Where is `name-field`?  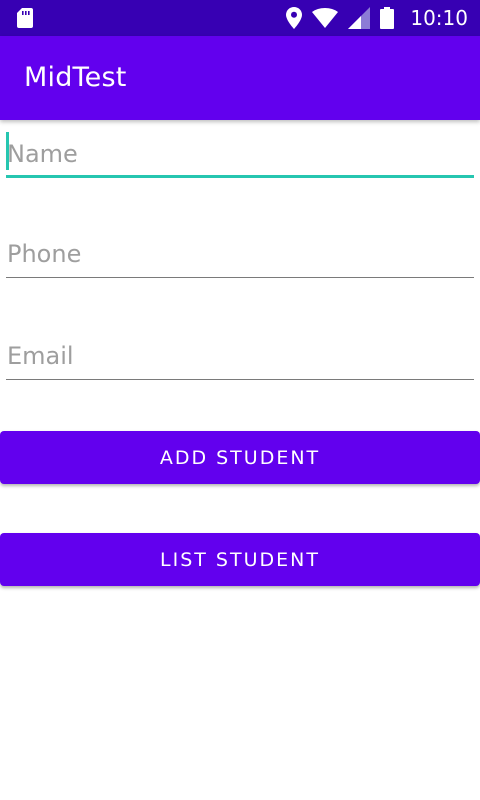
name-field is located at coordinates (240, 155).